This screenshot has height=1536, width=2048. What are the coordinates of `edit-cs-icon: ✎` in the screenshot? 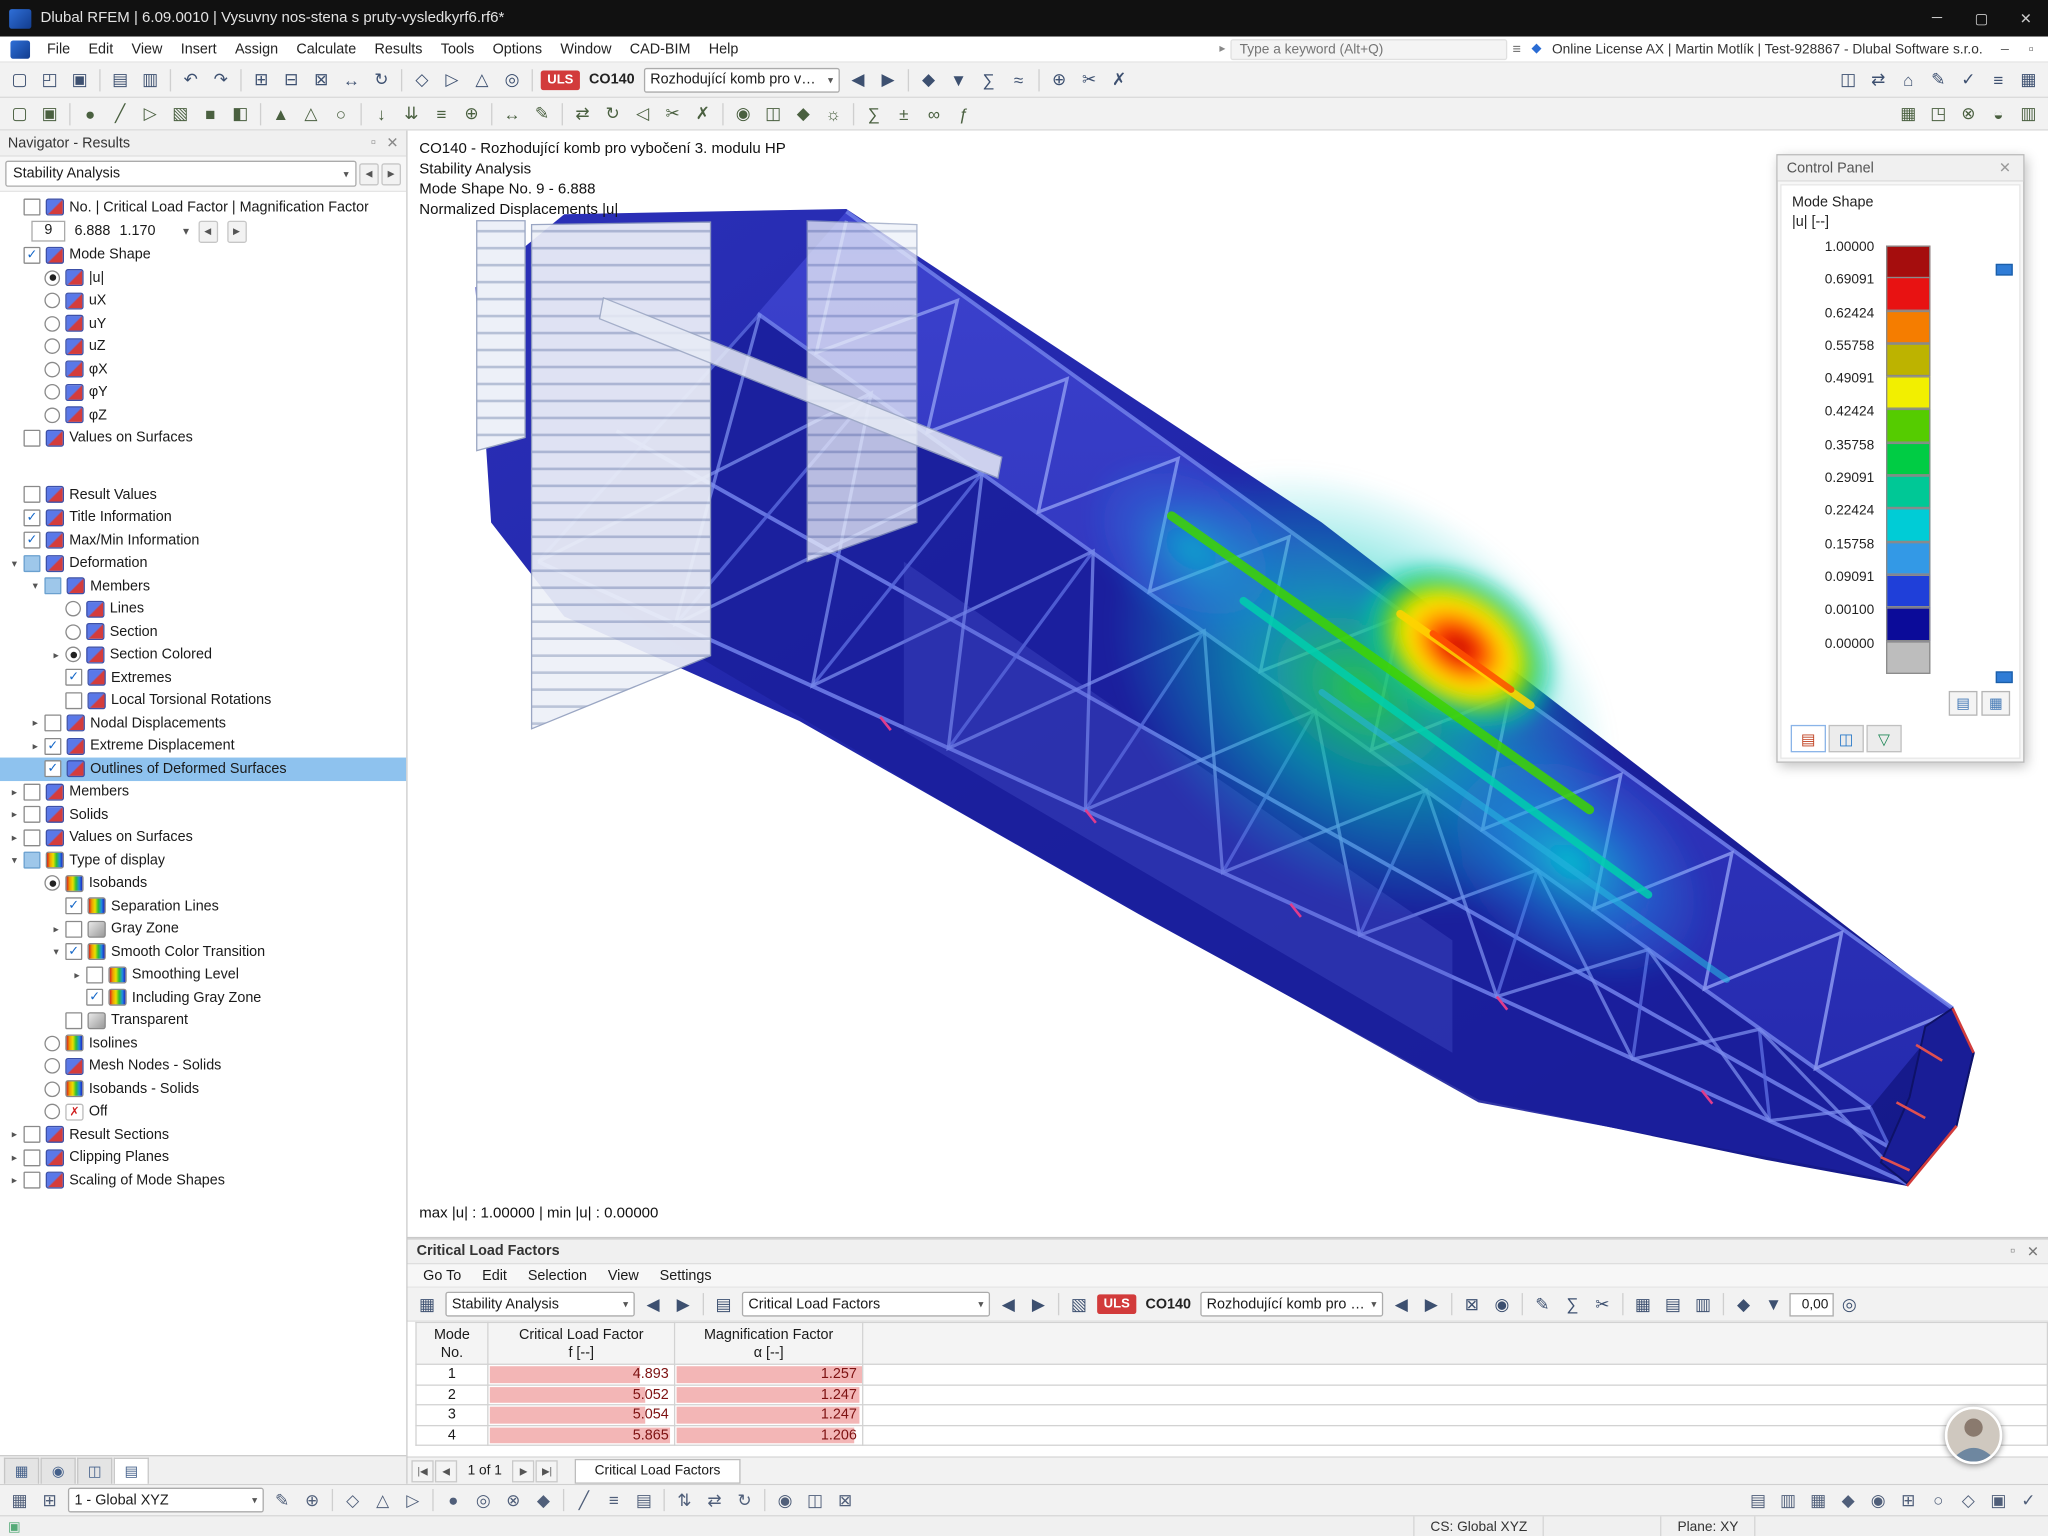 It's located at (282, 1499).